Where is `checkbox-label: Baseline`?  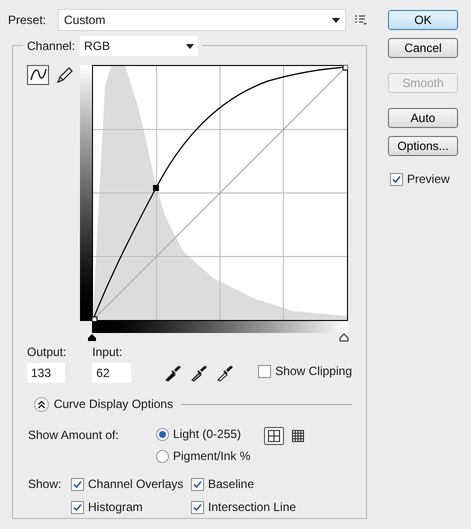 checkbox-label: Baseline is located at coordinates (231, 484).